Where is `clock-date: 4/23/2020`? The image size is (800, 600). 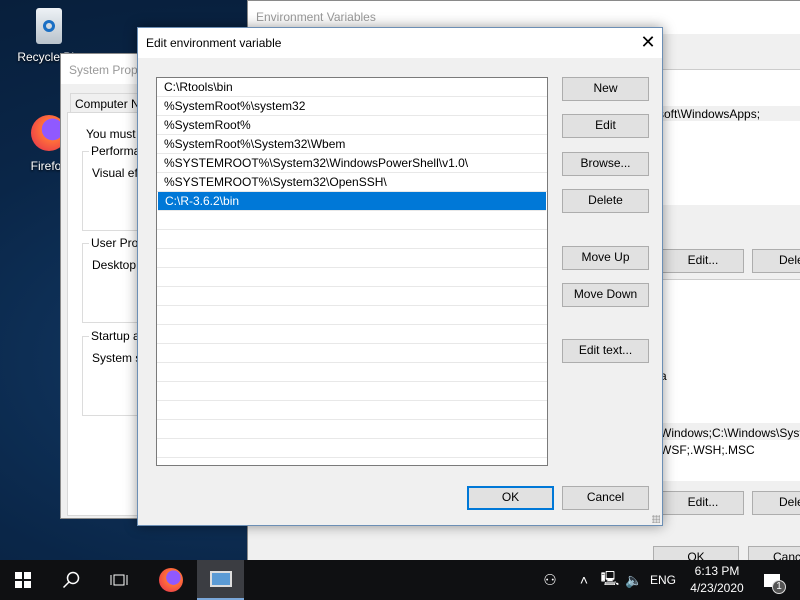
clock-date: 4/23/2020 is located at coordinates (717, 588).